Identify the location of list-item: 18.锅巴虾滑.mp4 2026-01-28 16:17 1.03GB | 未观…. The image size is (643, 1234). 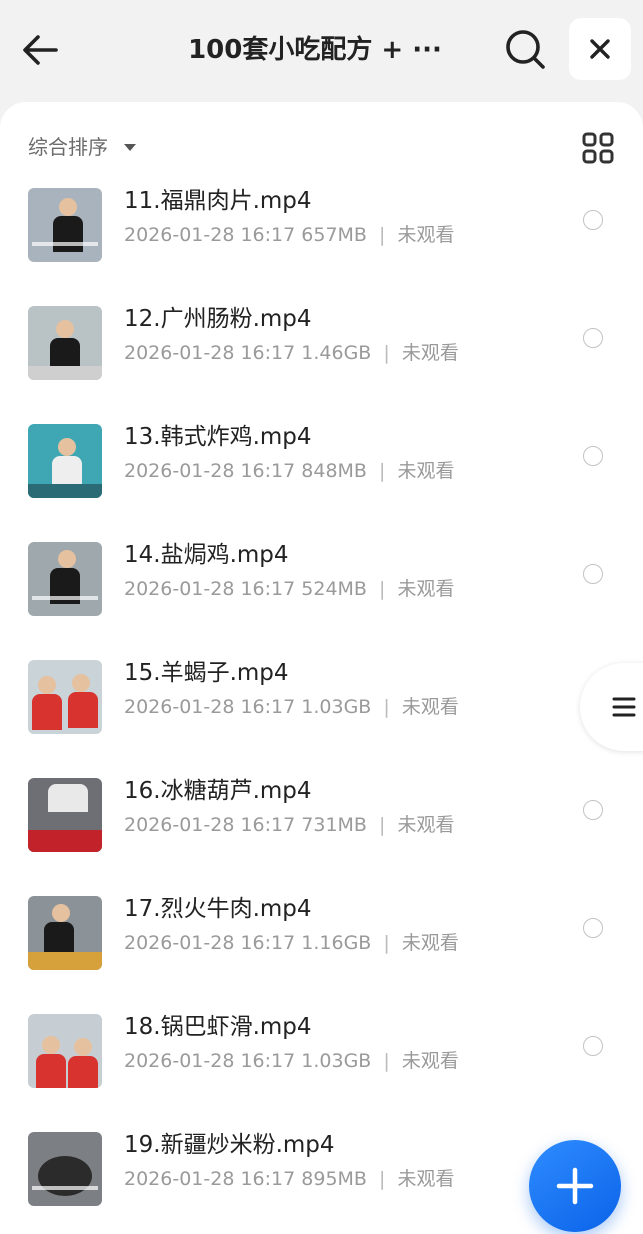
(321, 1063).